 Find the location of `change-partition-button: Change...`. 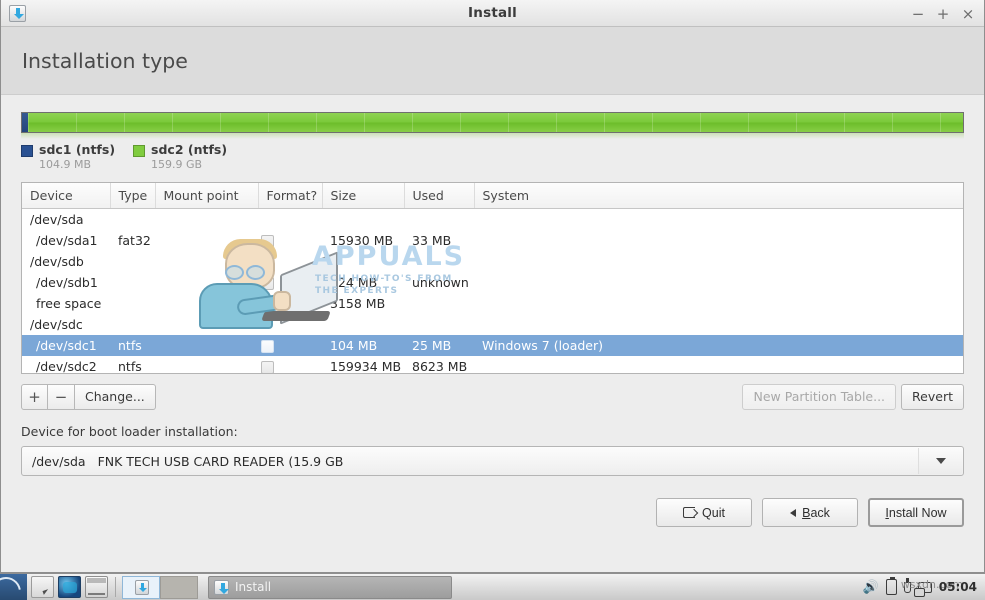

change-partition-button: Change... is located at coordinates (115, 397).